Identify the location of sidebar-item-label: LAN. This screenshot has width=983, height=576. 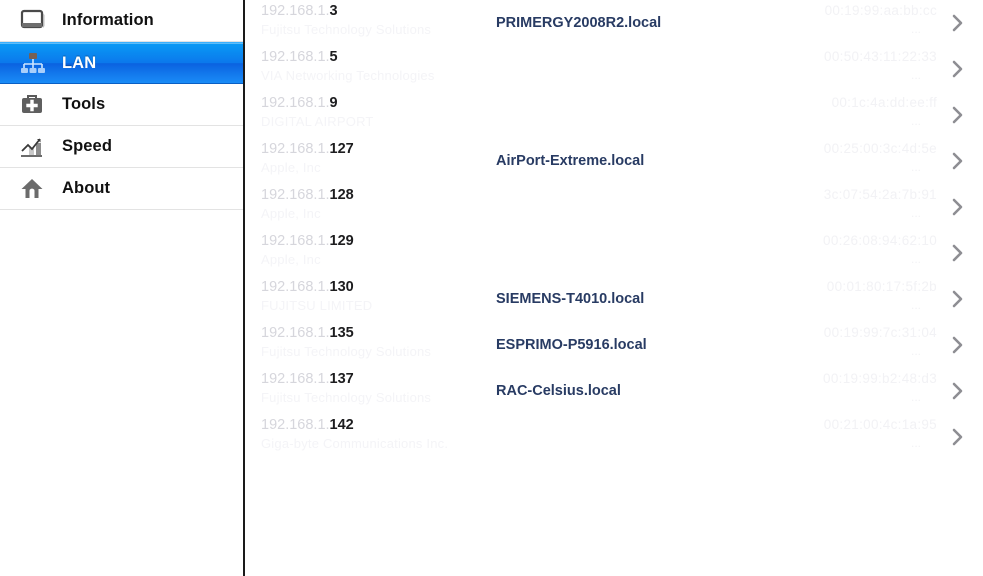
(79, 62).